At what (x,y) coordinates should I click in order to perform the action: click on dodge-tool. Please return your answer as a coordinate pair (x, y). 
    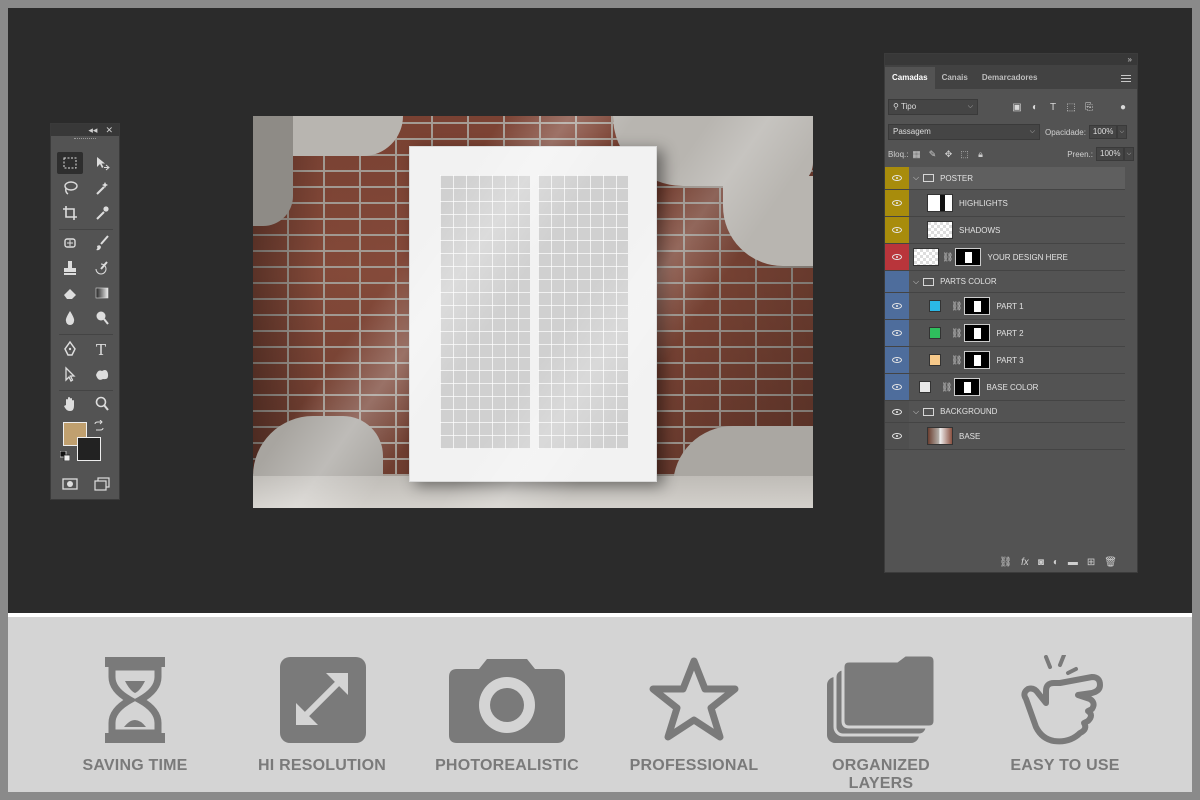
    Looking at the image, I should click on (102, 318).